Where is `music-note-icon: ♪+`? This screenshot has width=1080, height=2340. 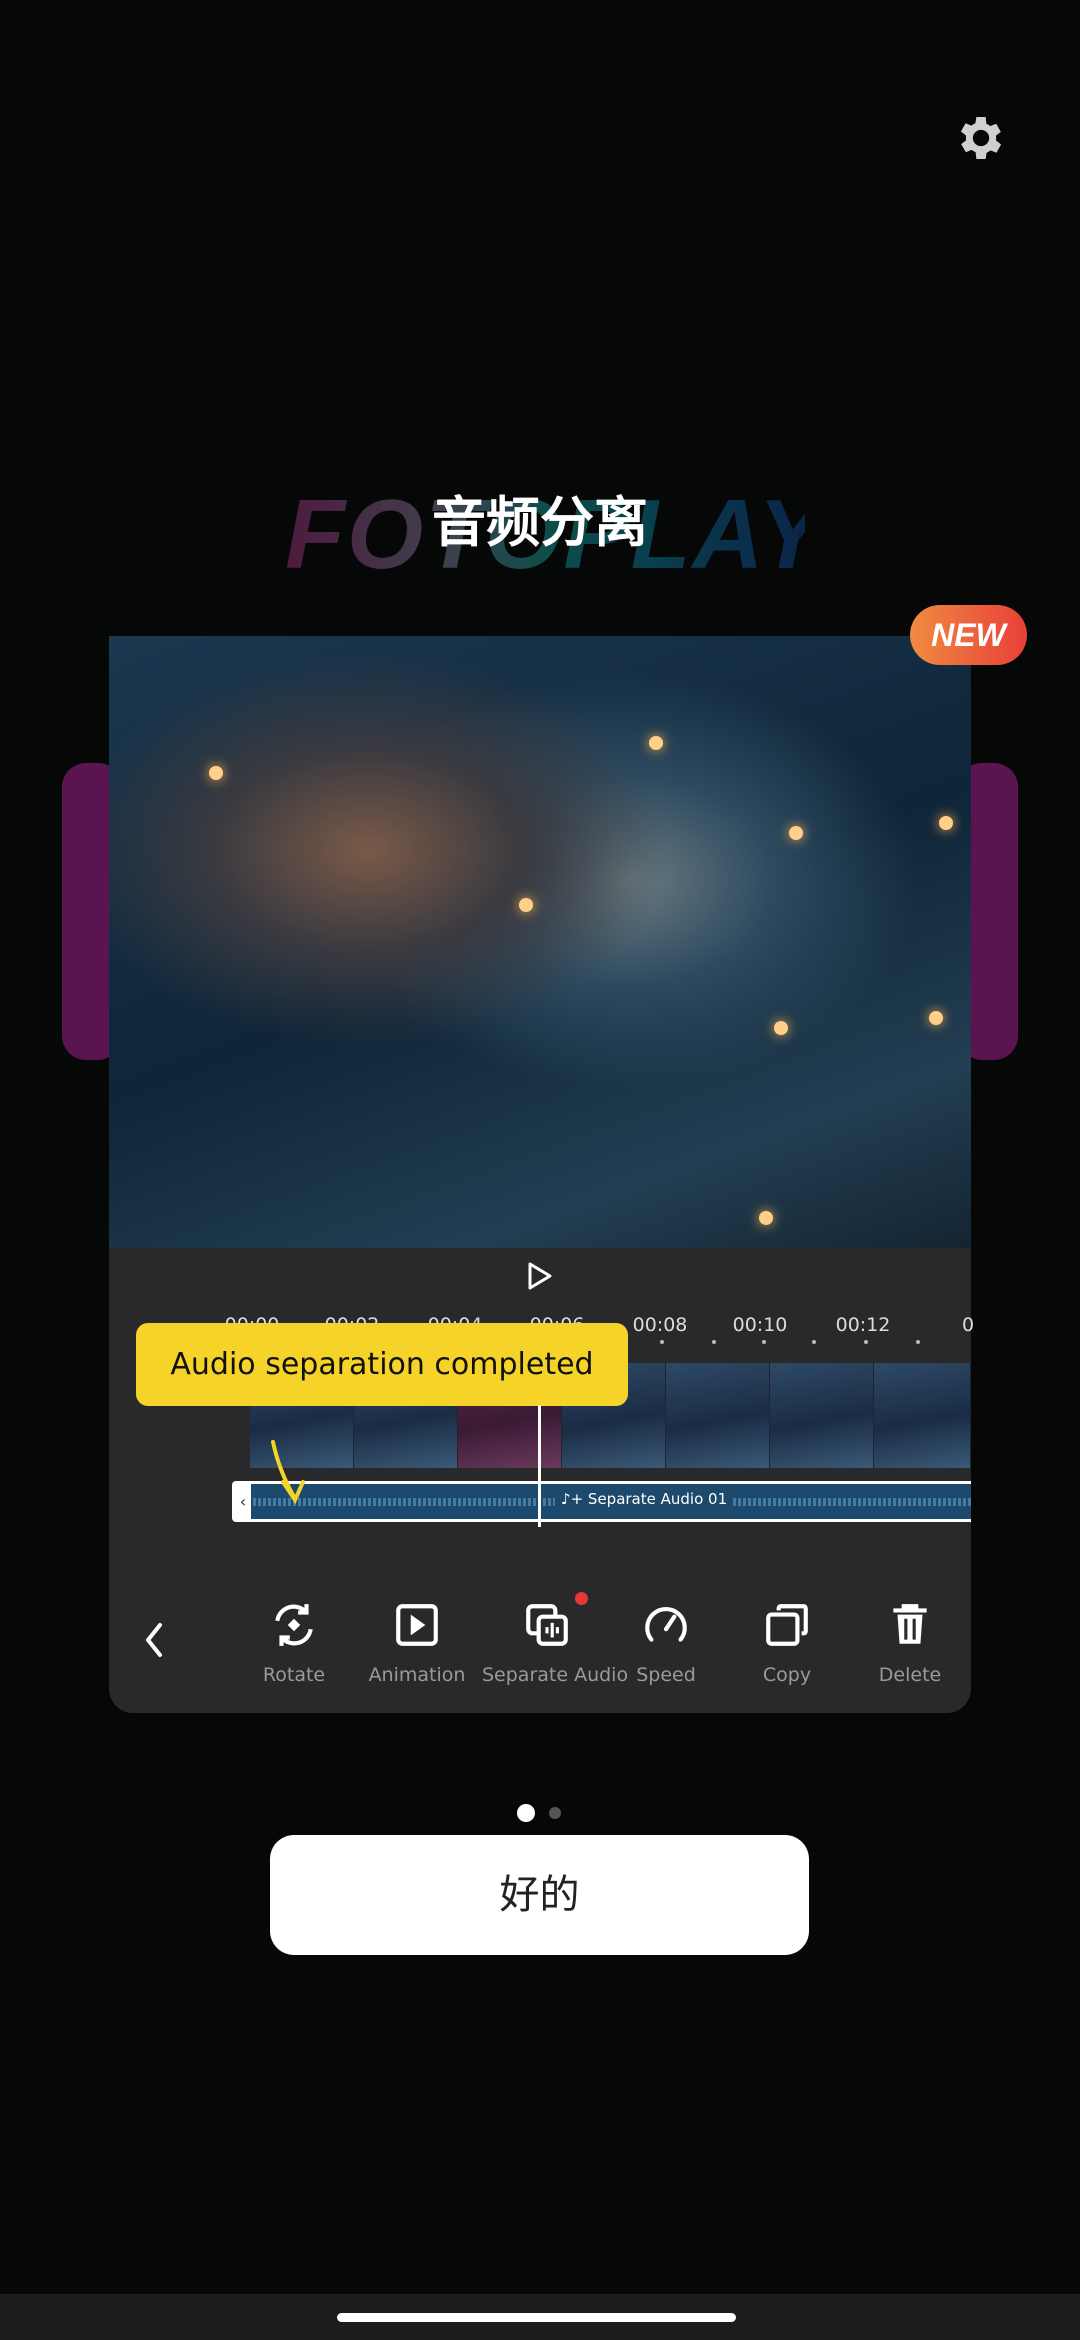
music-note-icon: ♪+ is located at coordinates (574, 1499).